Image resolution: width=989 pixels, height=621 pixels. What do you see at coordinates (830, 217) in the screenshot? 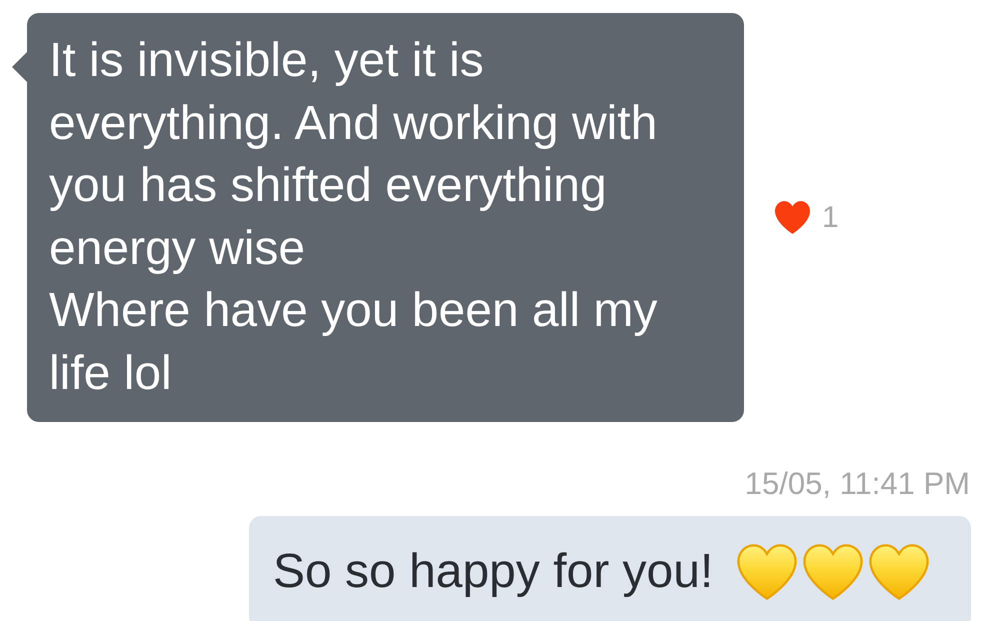
I see `reaction-count: 1` at bounding box center [830, 217].